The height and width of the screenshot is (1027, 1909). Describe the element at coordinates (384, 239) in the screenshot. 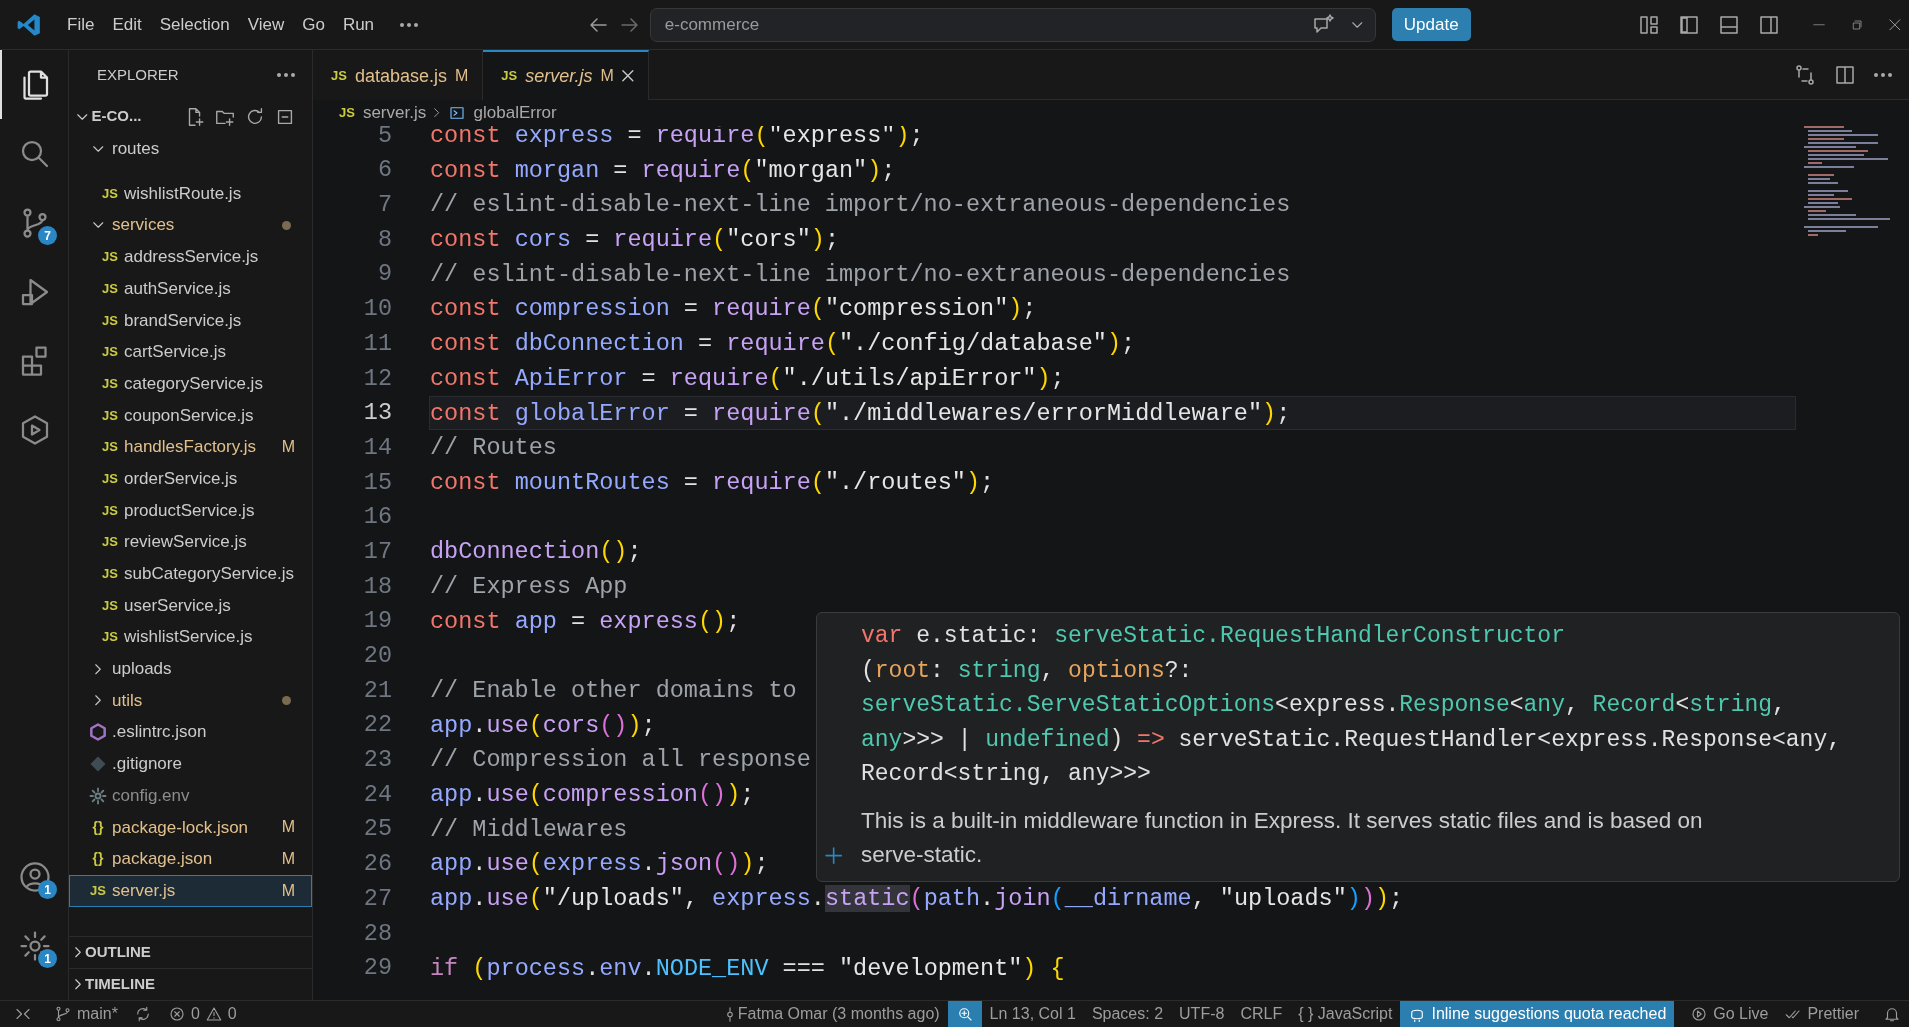

I see `line-number: 8` at that location.